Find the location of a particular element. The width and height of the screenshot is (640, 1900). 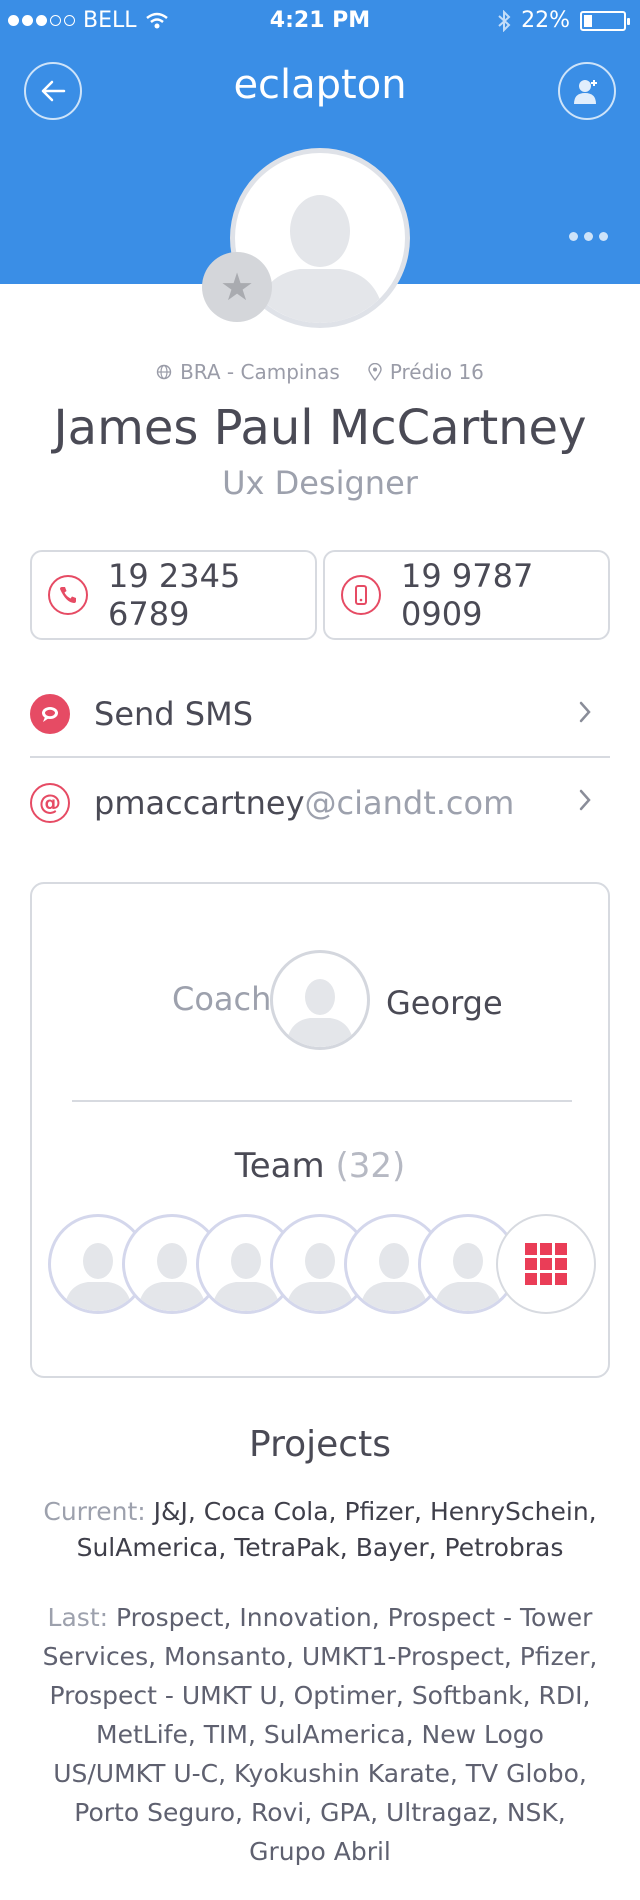

favorite-star-button: ★ is located at coordinates (237, 287).